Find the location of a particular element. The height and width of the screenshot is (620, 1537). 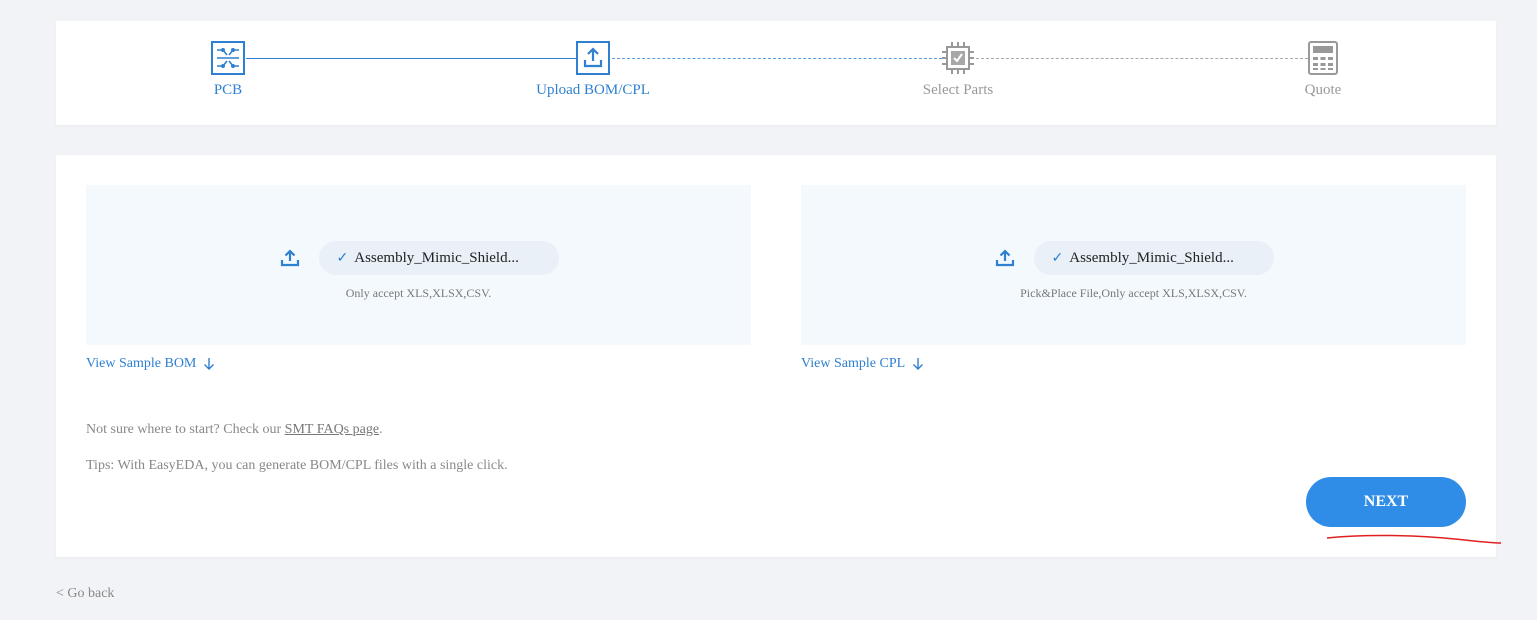

annotation-underline is located at coordinates (1414, 539).